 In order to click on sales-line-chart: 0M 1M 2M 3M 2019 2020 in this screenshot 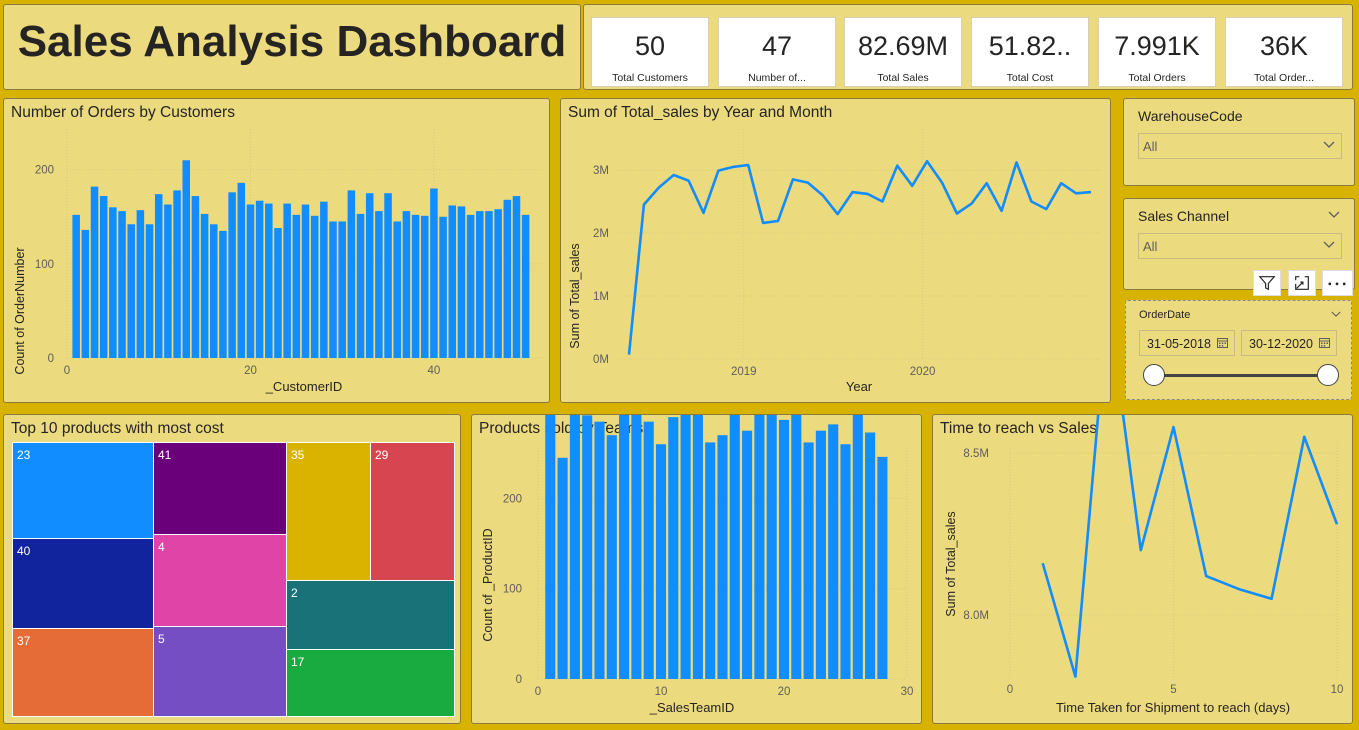, I will do `click(847, 253)`.